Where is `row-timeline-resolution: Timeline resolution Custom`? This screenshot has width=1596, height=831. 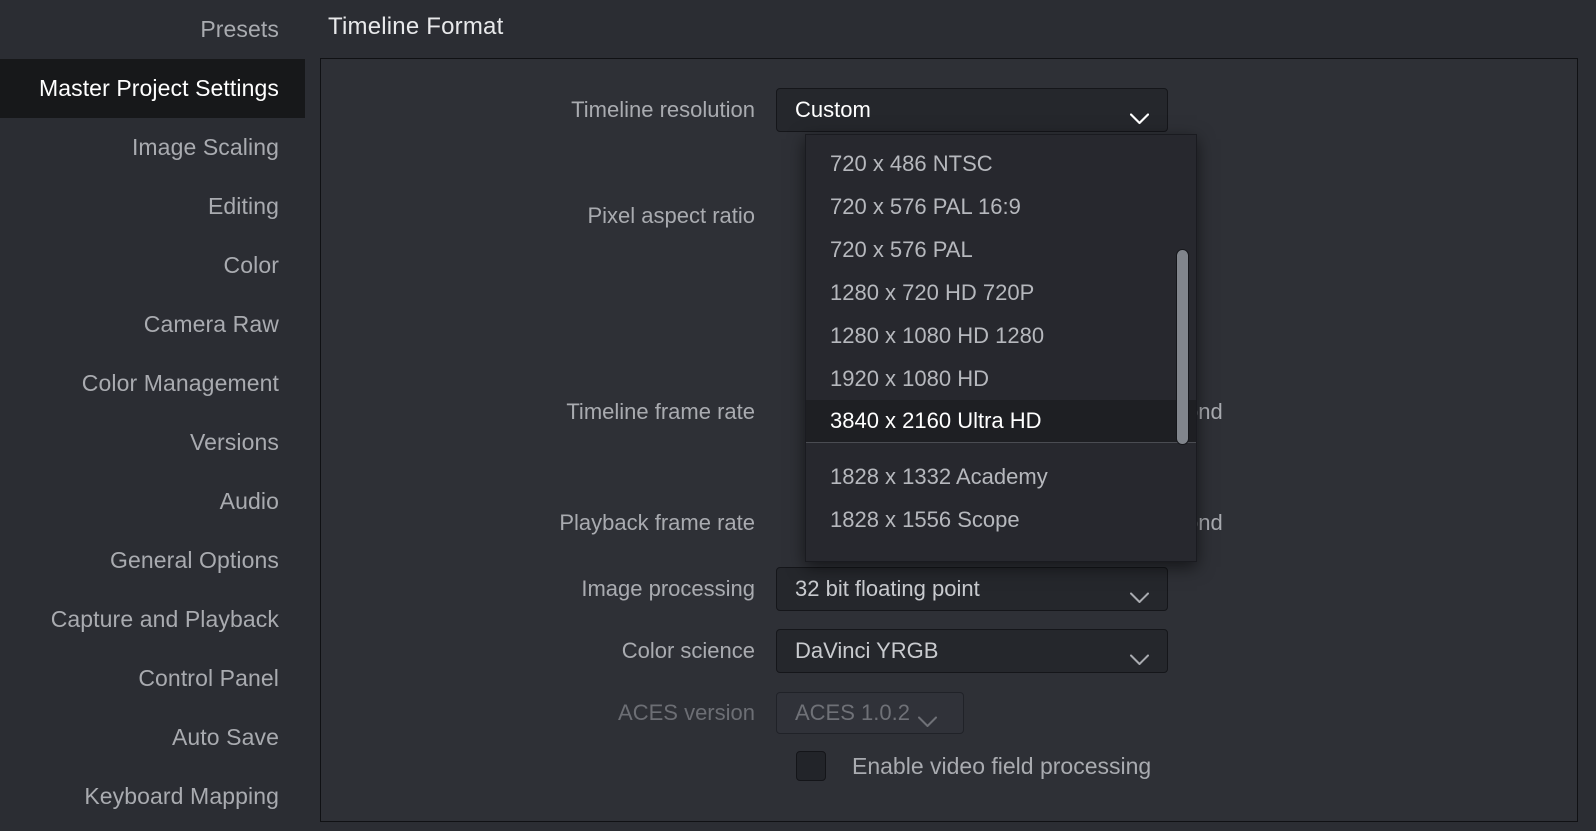 row-timeline-resolution: Timeline resolution Custom is located at coordinates (744, 110).